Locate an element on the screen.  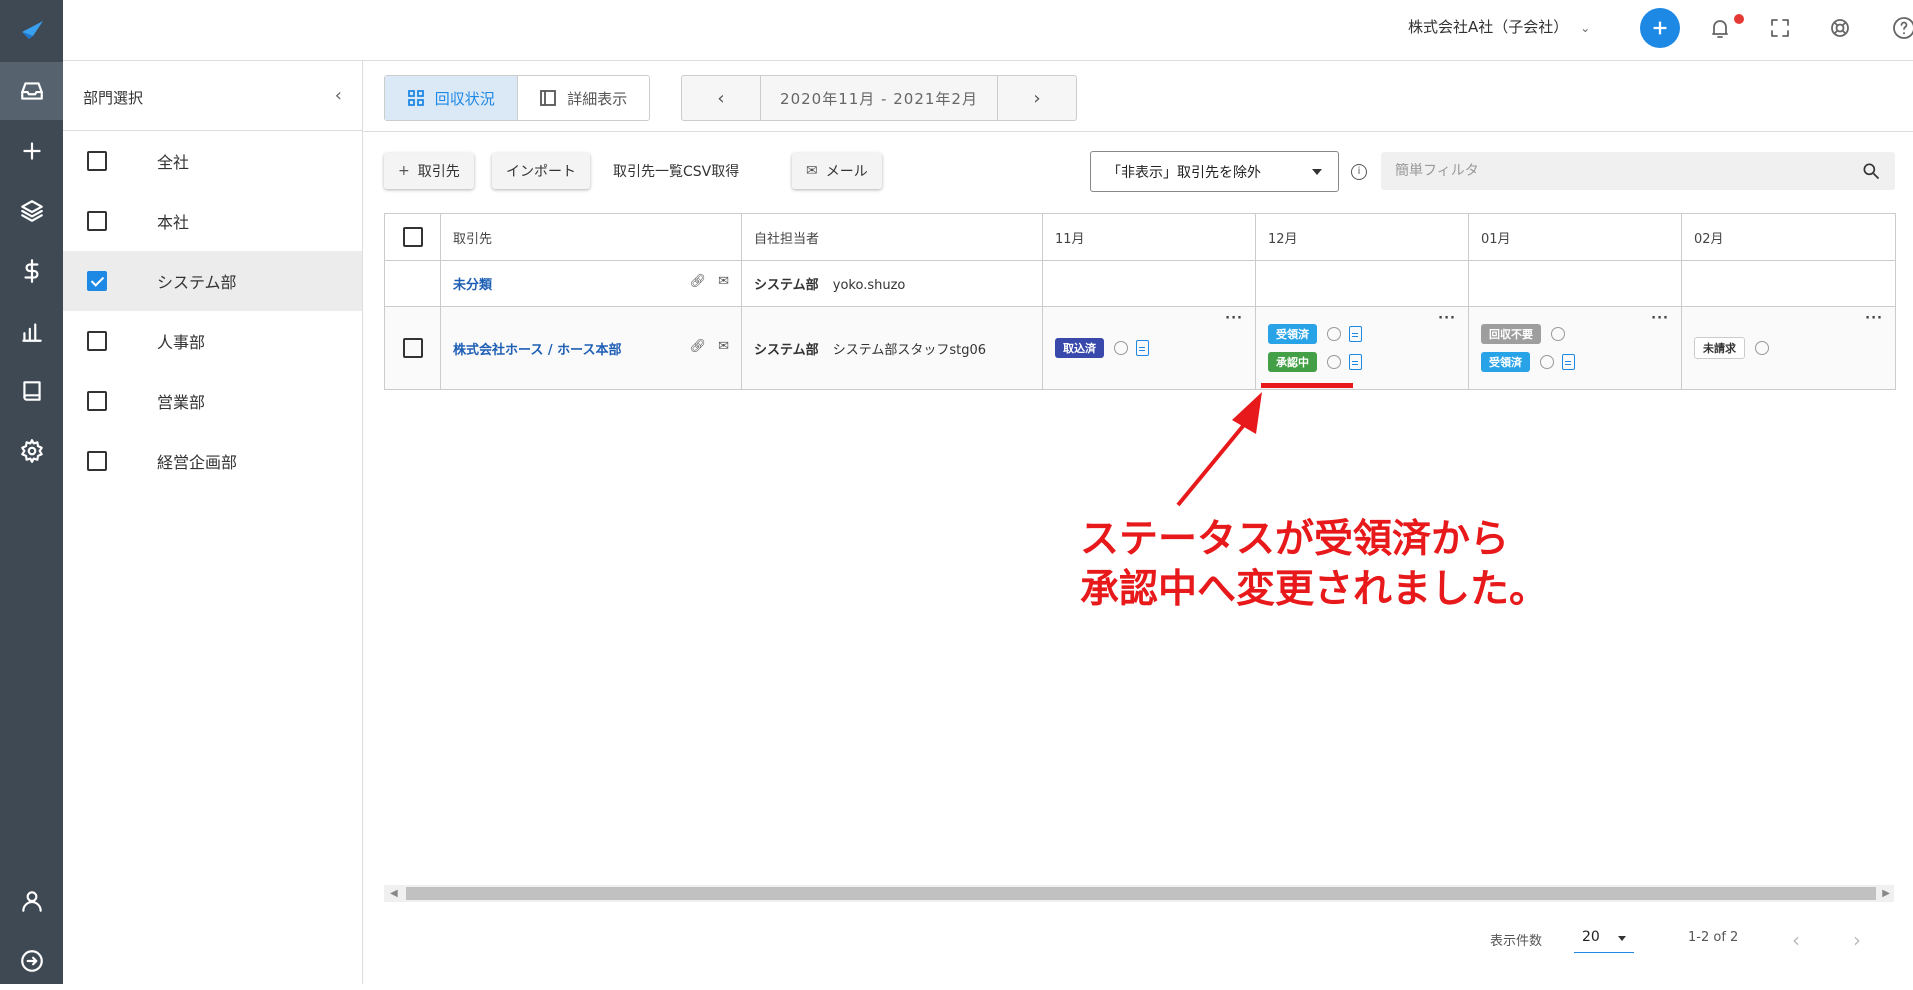
support-icon is located at coordinates (1840, 28).